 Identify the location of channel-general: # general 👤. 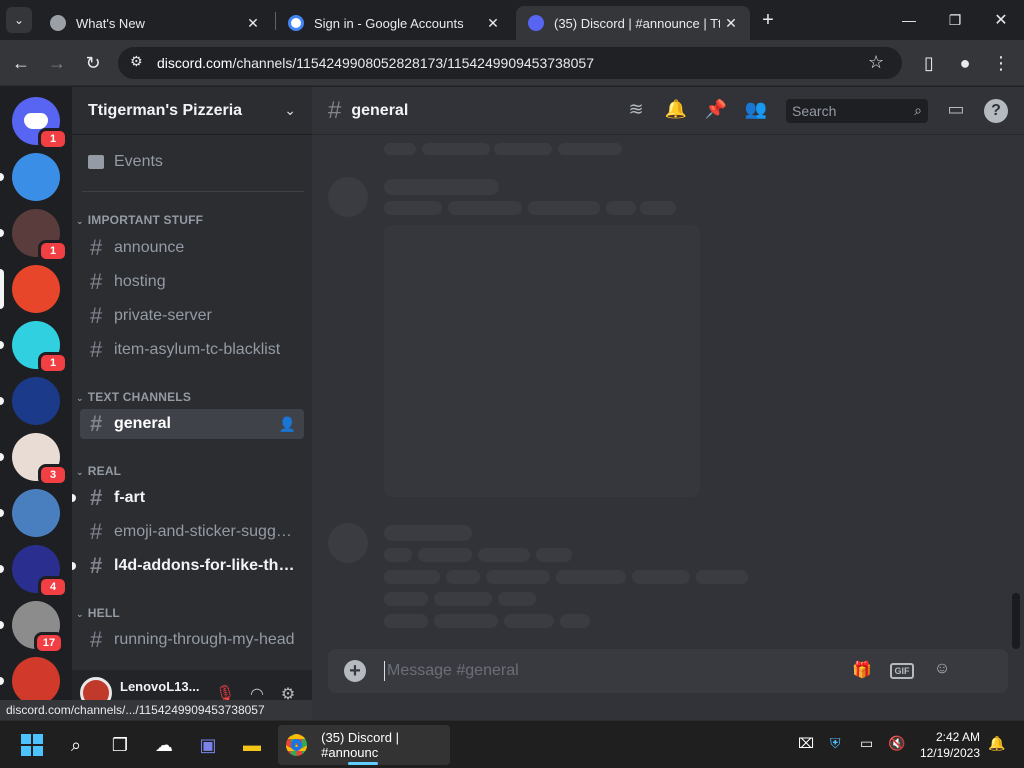
(192, 424).